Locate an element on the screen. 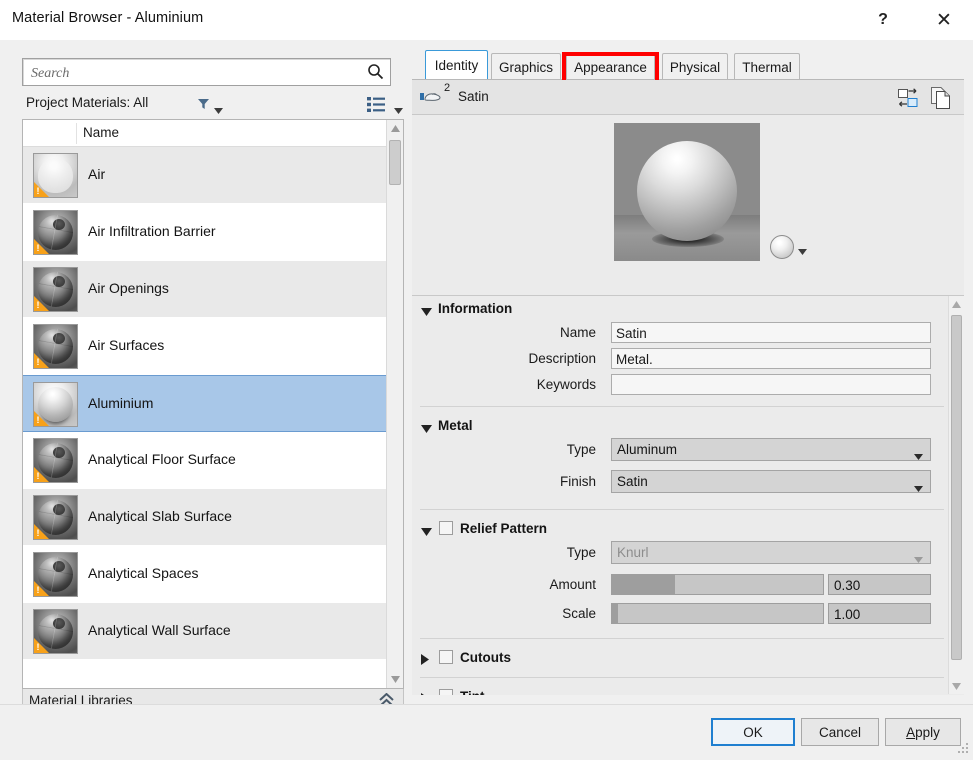 This screenshot has height=760, width=973. tab-label: Identity is located at coordinates (456, 65).